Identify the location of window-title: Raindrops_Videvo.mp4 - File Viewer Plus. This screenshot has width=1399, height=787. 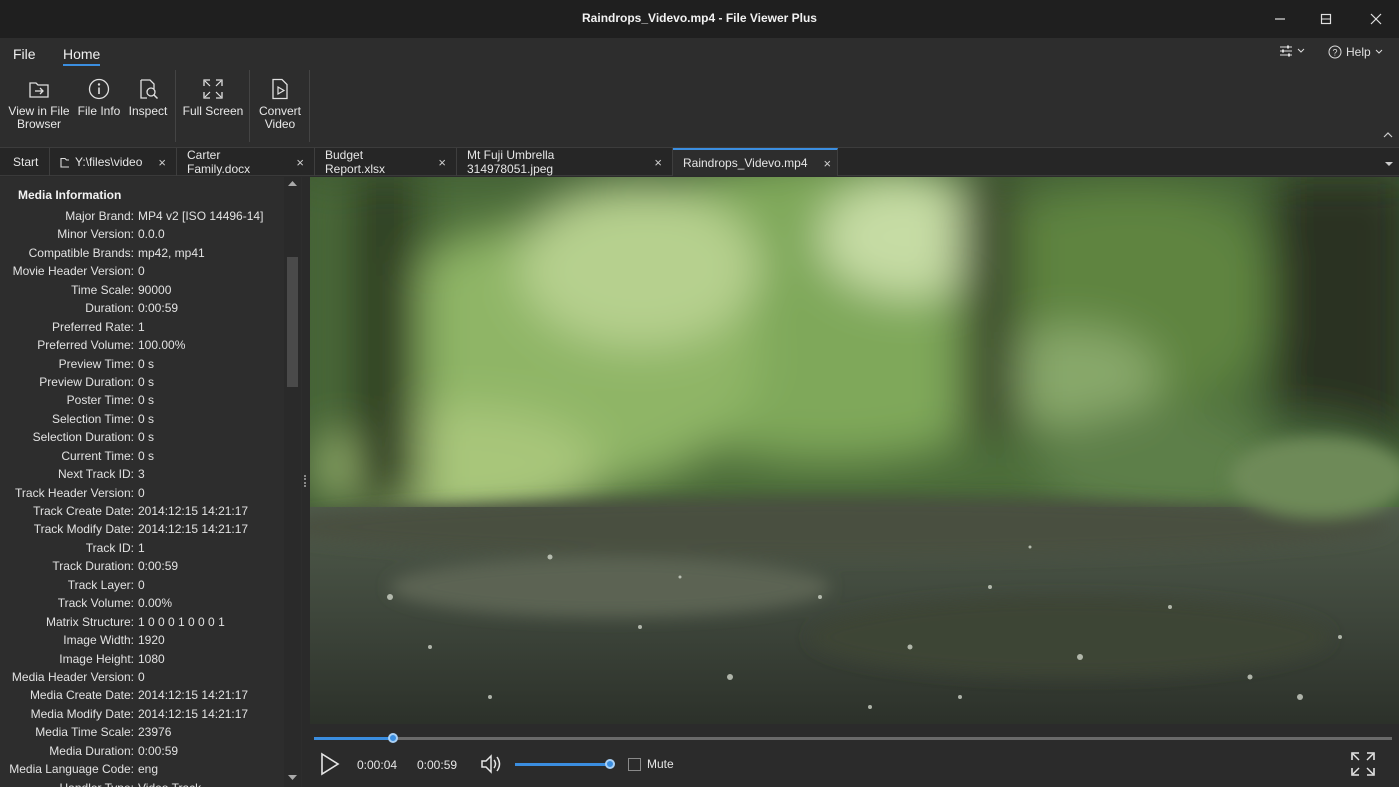
(699, 18).